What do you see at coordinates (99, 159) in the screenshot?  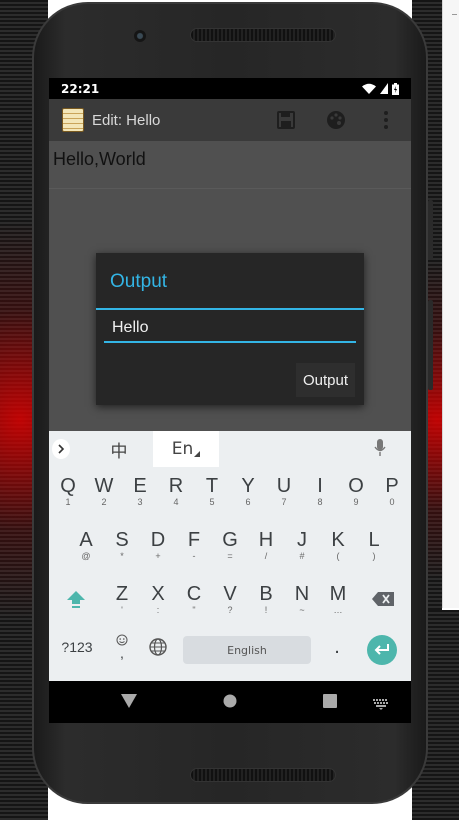 I see `editor-text: Hello,World` at bounding box center [99, 159].